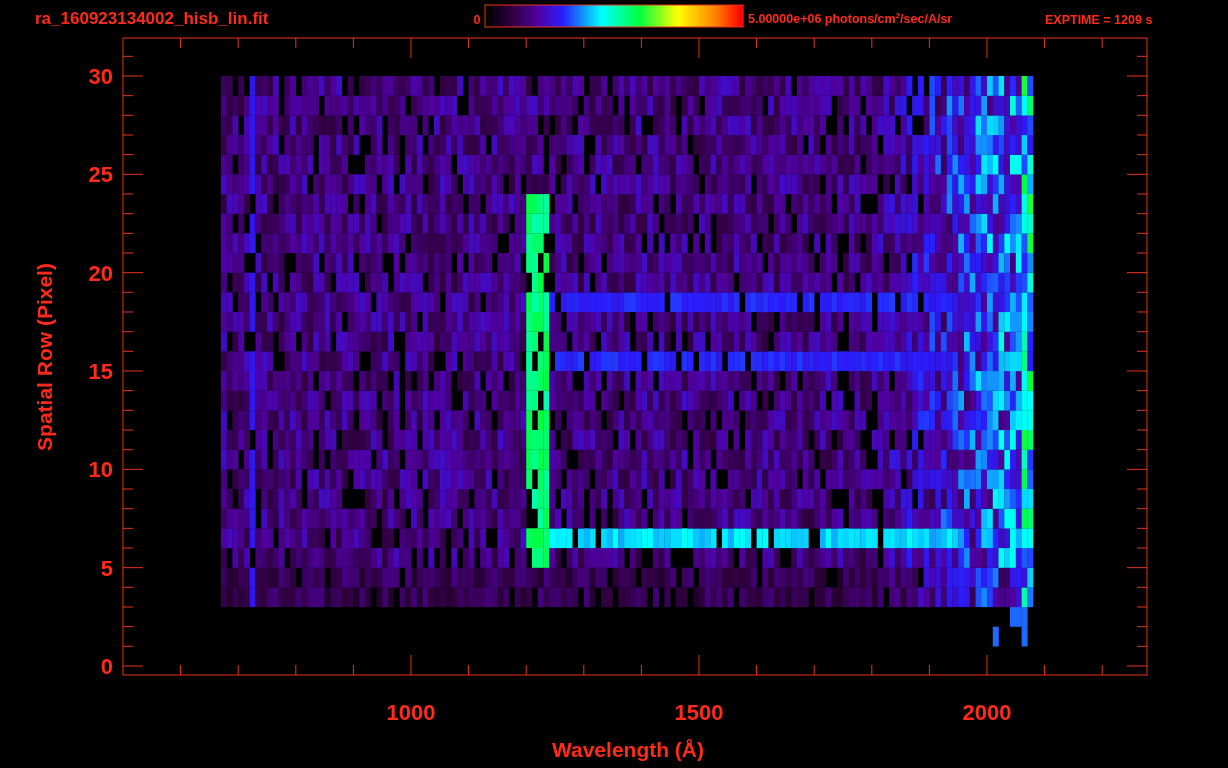 The height and width of the screenshot is (768, 1228). I want to click on exposure-time-label: EXPTIME = 1209 s, so click(1099, 20).